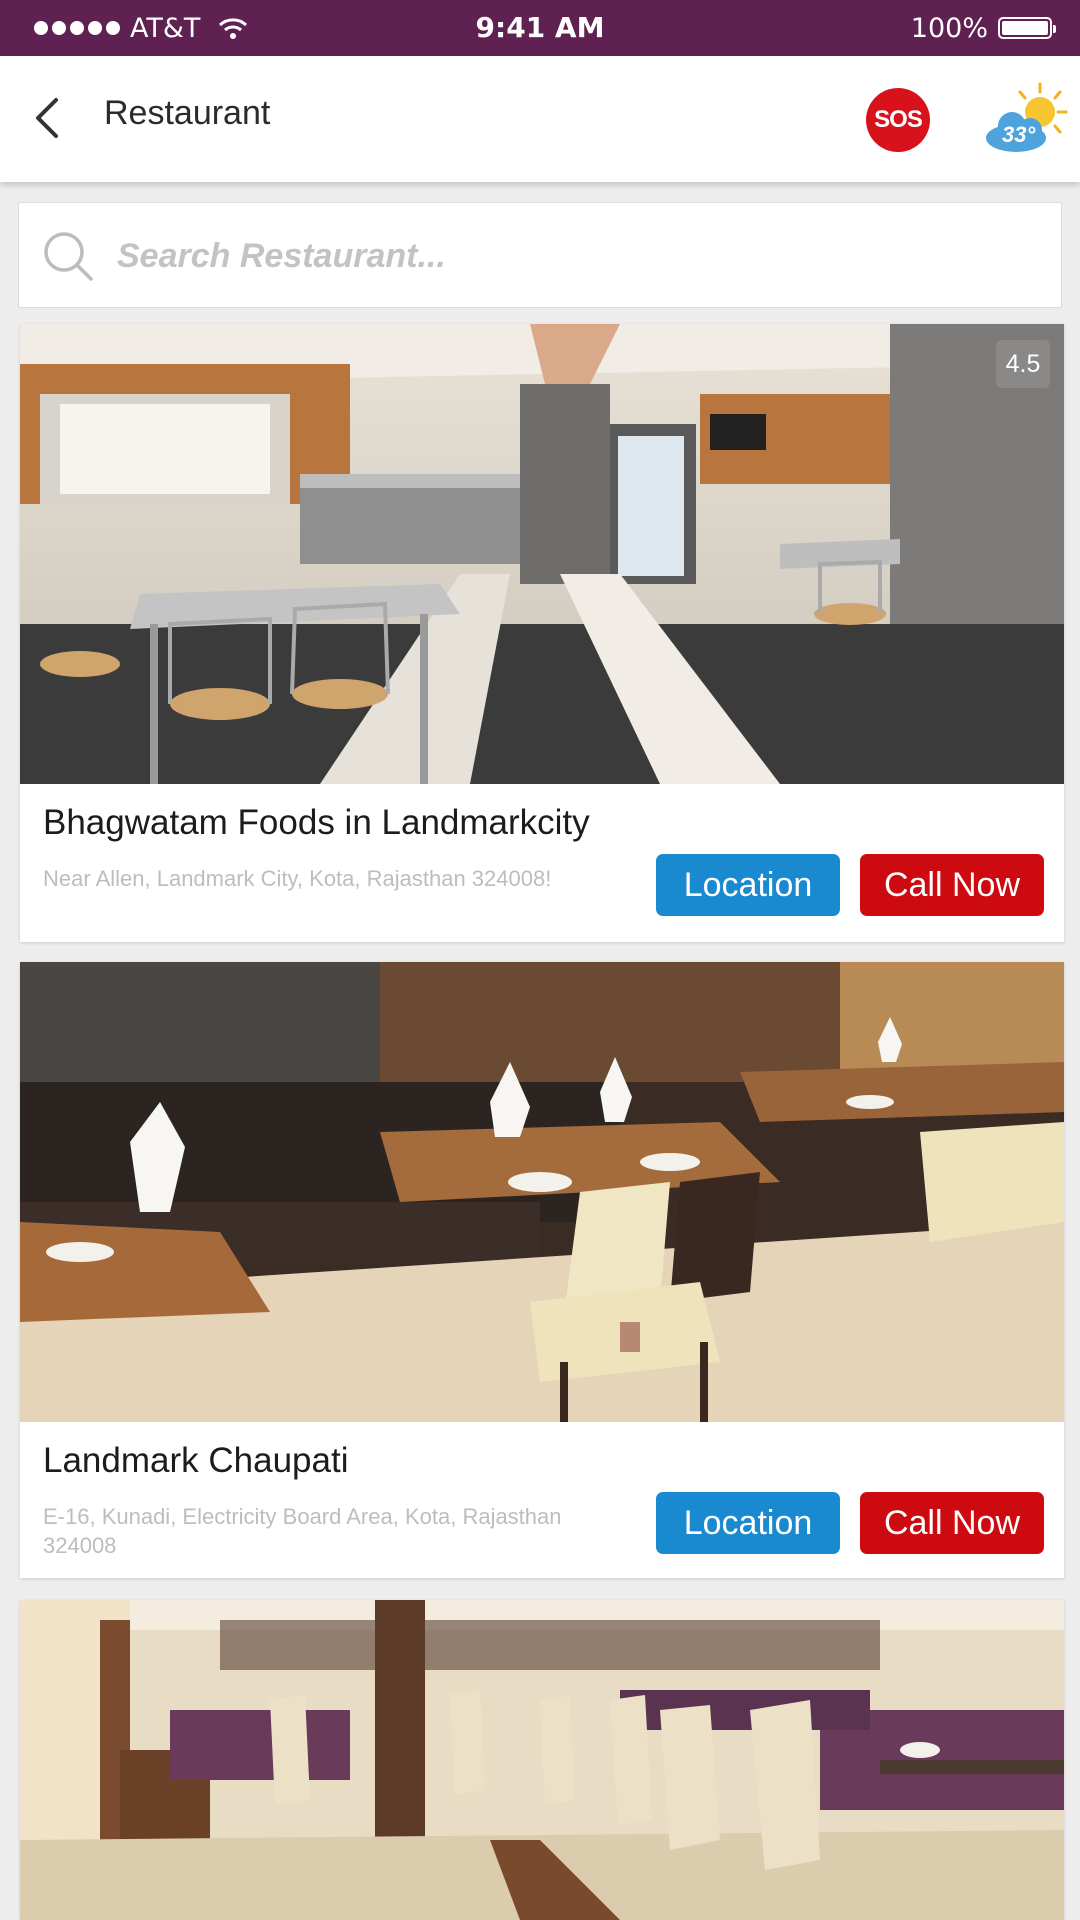 The image size is (1080, 1920). I want to click on weather-temperature: 33°, so click(1019, 134).